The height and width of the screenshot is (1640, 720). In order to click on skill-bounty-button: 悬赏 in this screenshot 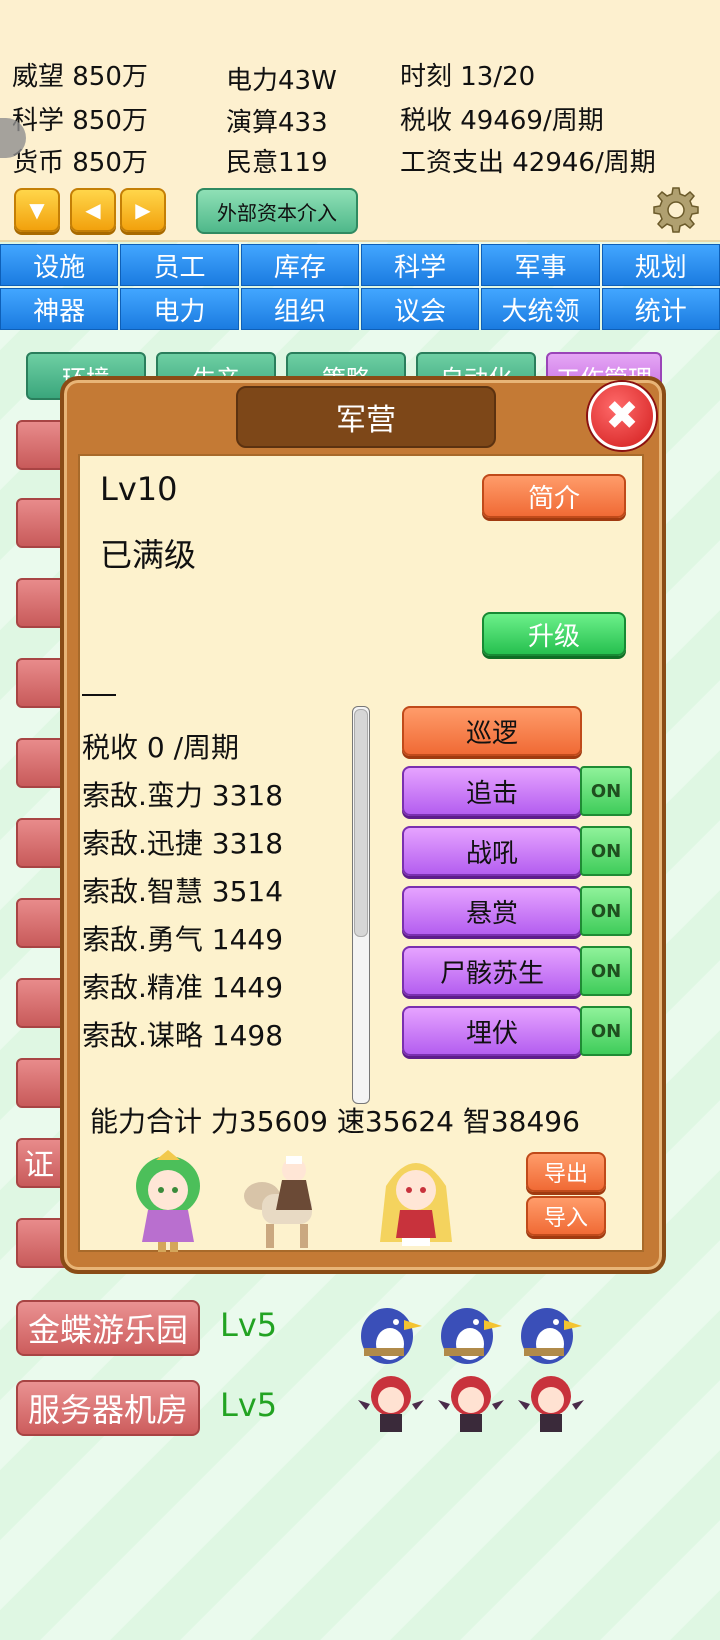, I will do `click(492, 911)`.